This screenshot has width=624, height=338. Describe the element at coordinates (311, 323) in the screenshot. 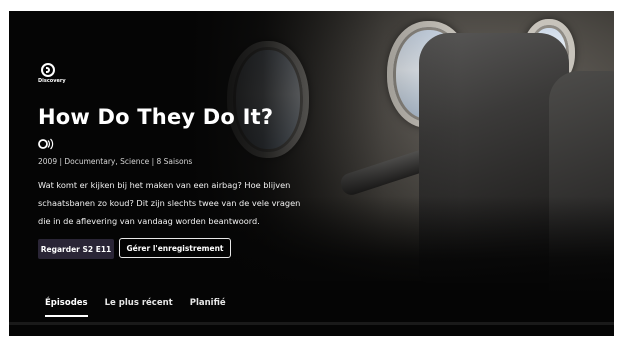

I see `content-row-peek` at that location.